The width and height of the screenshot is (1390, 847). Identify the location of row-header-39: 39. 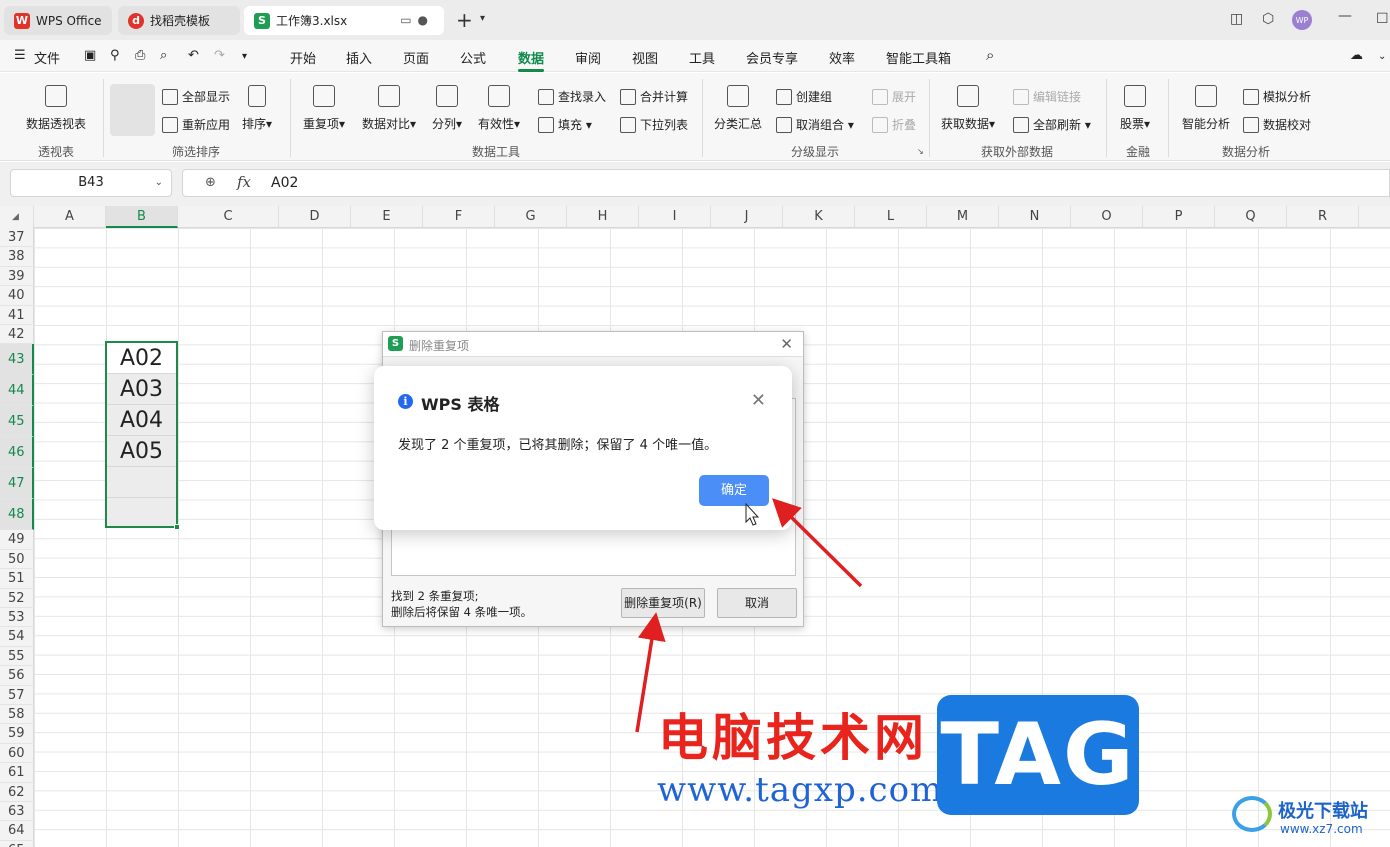
(17, 277).